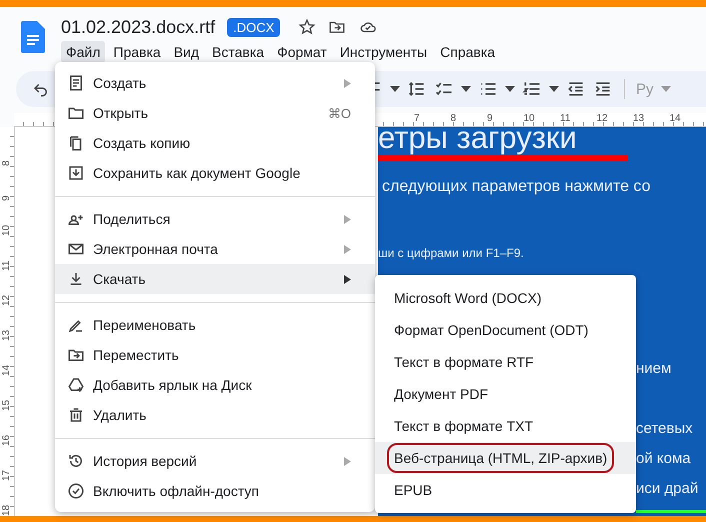 The height and width of the screenshot is (522, 706). I want to click on menu-item: Электронная почта, so click(215, 249).